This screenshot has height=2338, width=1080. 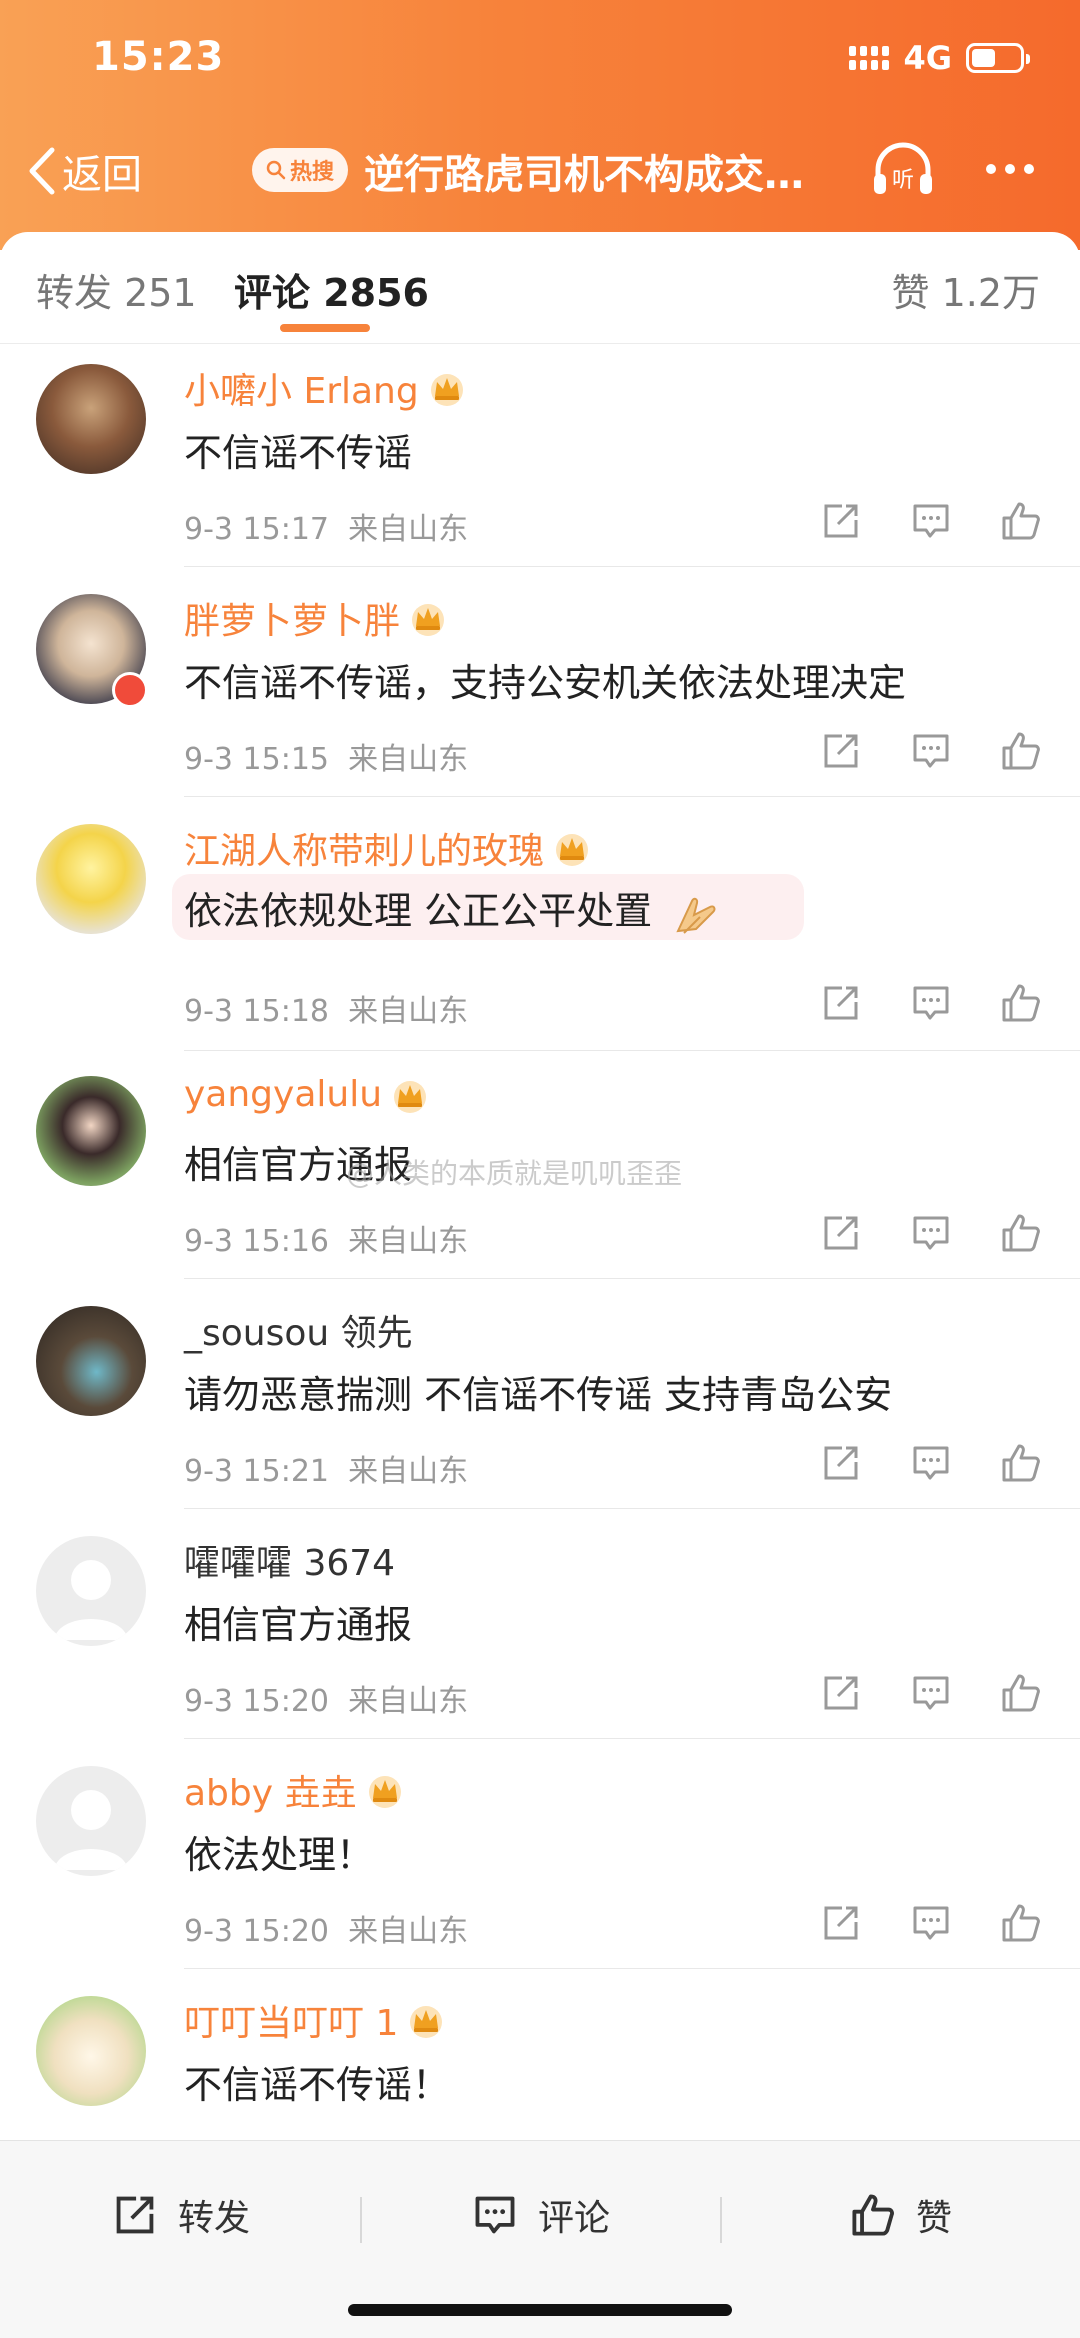 What do you see at coordinates (283, 1094) in the screenshot?
I see `author-name: yangyalulu` at bounding box center [283, 1094].